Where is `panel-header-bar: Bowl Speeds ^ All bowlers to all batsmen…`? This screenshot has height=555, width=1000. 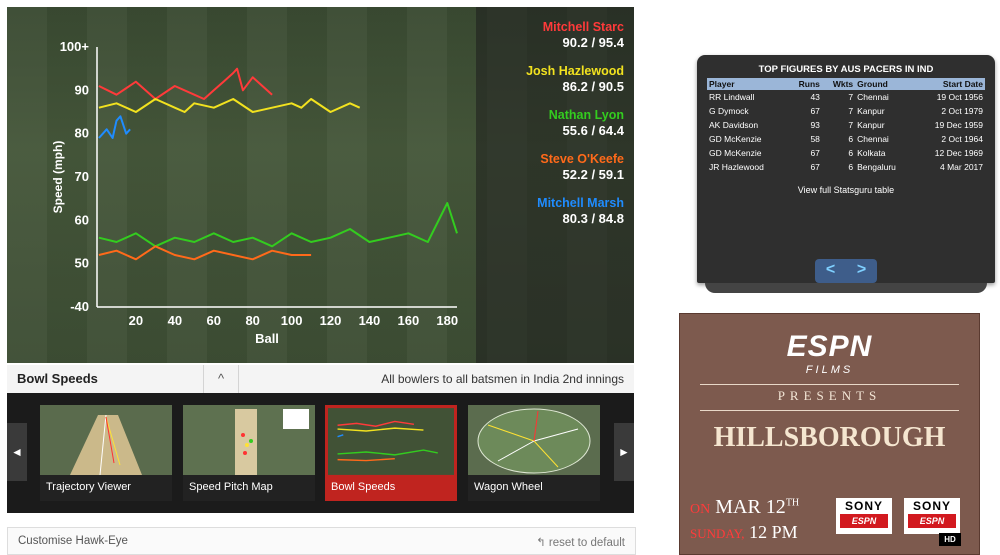 panel-header-bar: Bowl Speeds ^ All bowlers to all batsmen… is located at coordinates (320, 379).